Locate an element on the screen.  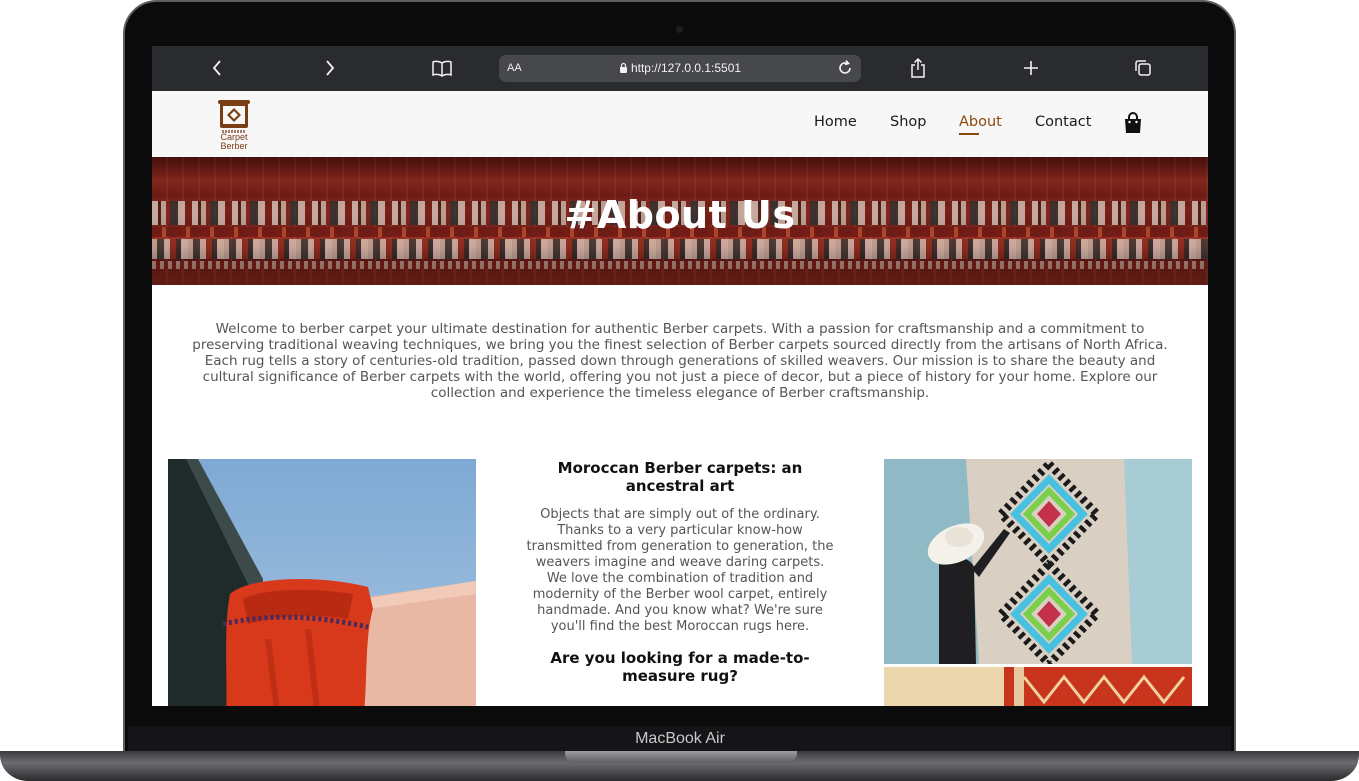
book-icon is located at coordinates (442, 68).